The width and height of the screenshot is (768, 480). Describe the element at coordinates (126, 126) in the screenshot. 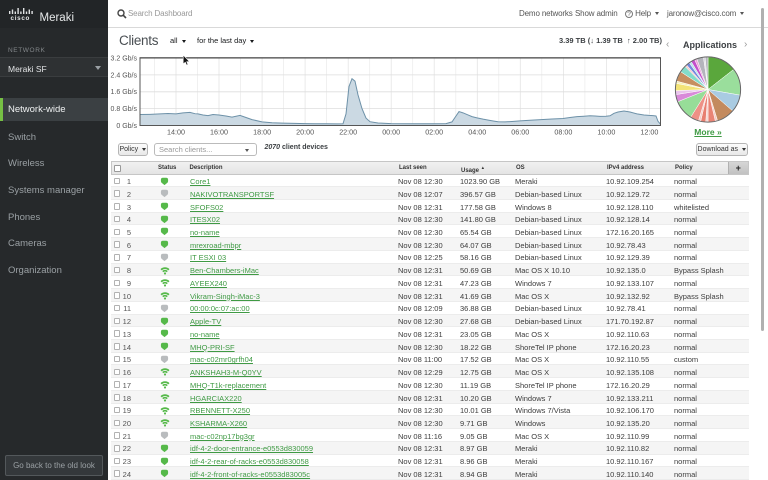

I see `svg-text: 0 Gb/s` at that location.